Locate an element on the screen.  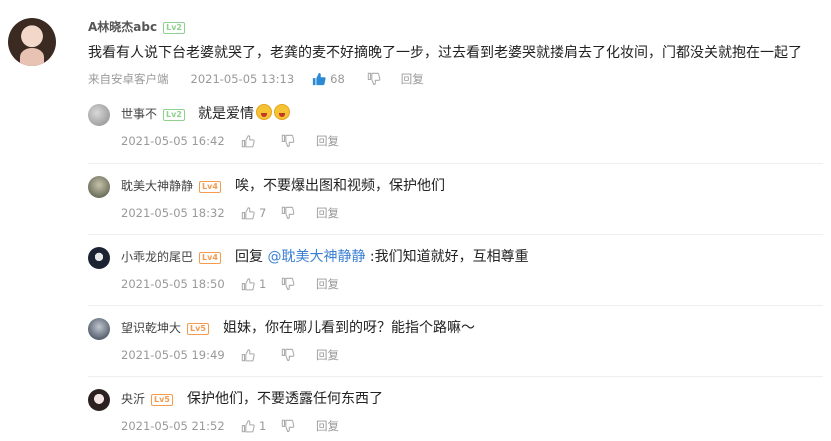
reply-meta: 2021-05-05 19:49 回复 is located at coordinates (230, 355).